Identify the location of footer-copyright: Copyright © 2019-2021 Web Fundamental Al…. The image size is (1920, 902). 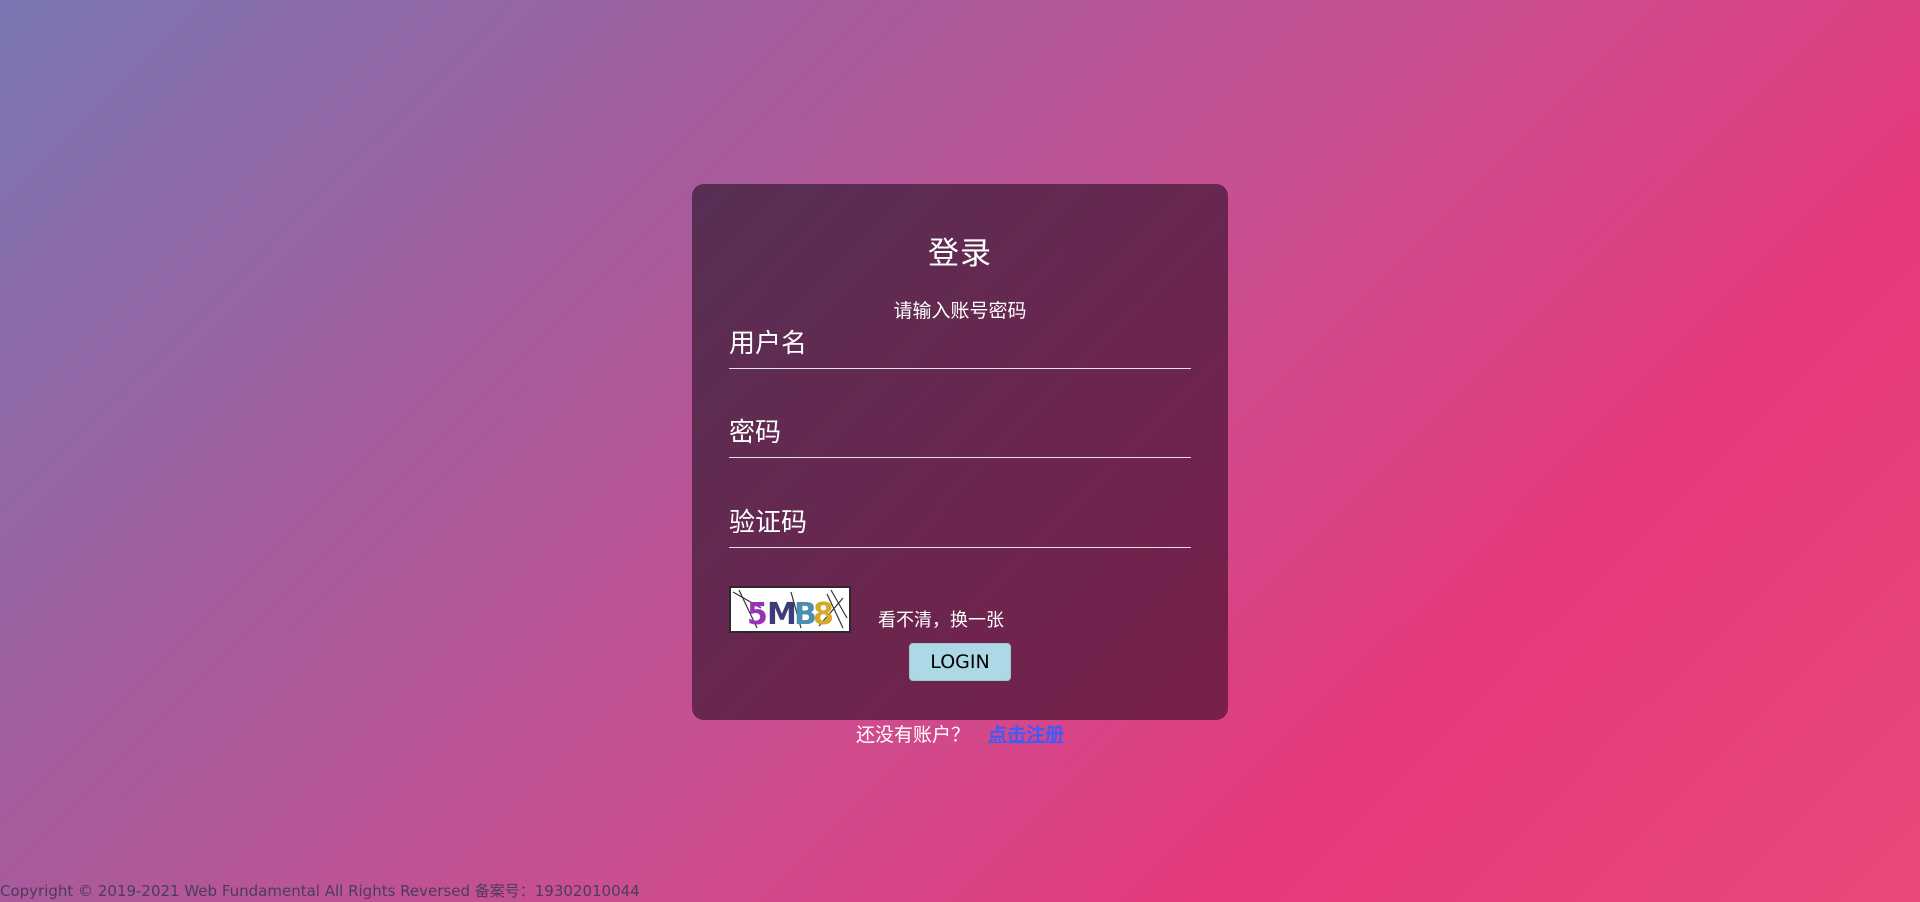
(320, 891).